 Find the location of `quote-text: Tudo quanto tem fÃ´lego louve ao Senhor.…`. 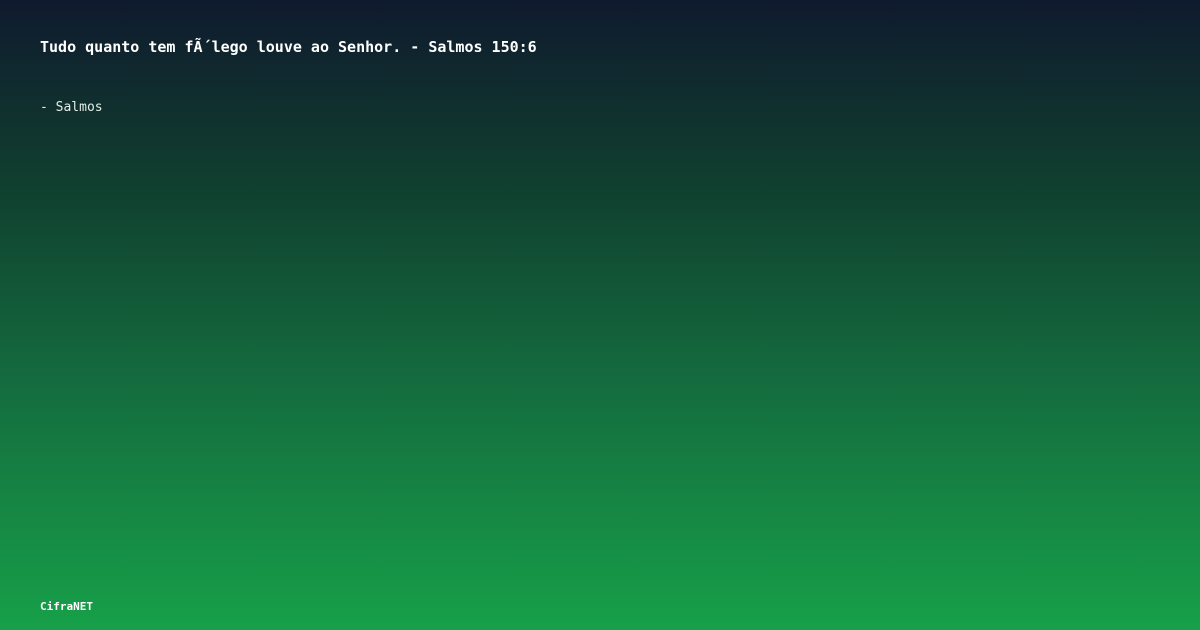

quote-text: Tudo quanto tem fÃ´lego louve ao Senhor.… is located at coordinates (288, 47).